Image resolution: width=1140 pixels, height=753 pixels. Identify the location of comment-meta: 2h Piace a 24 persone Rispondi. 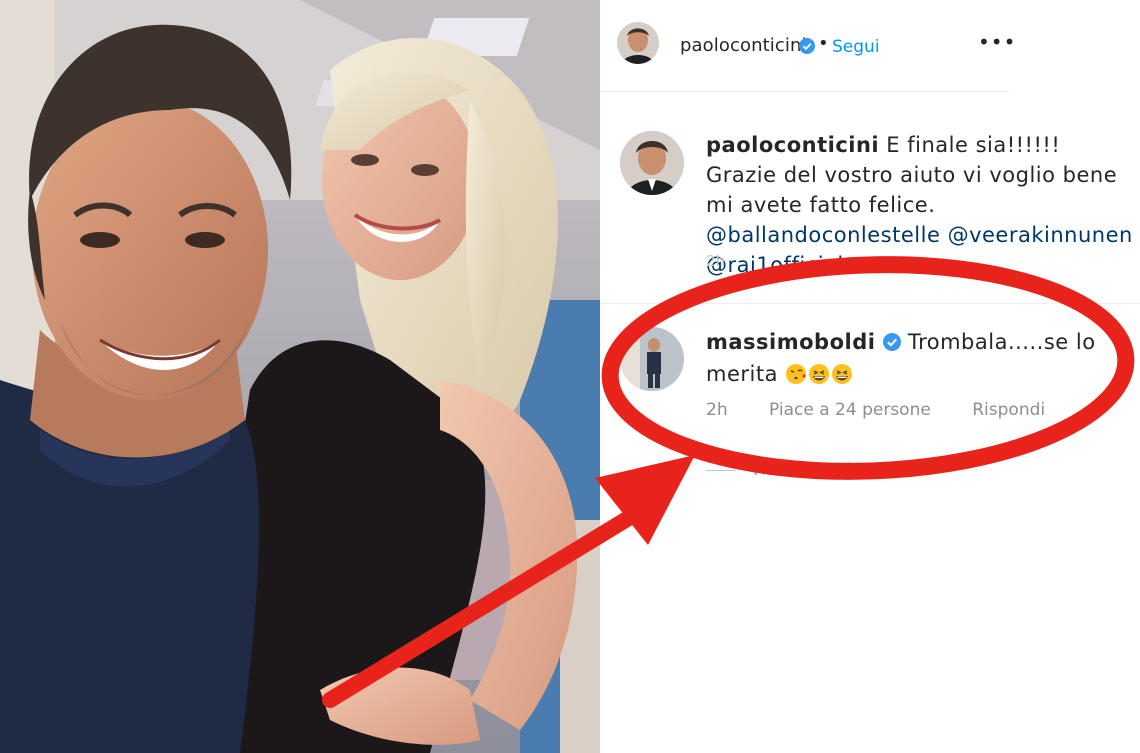
(875, 410).